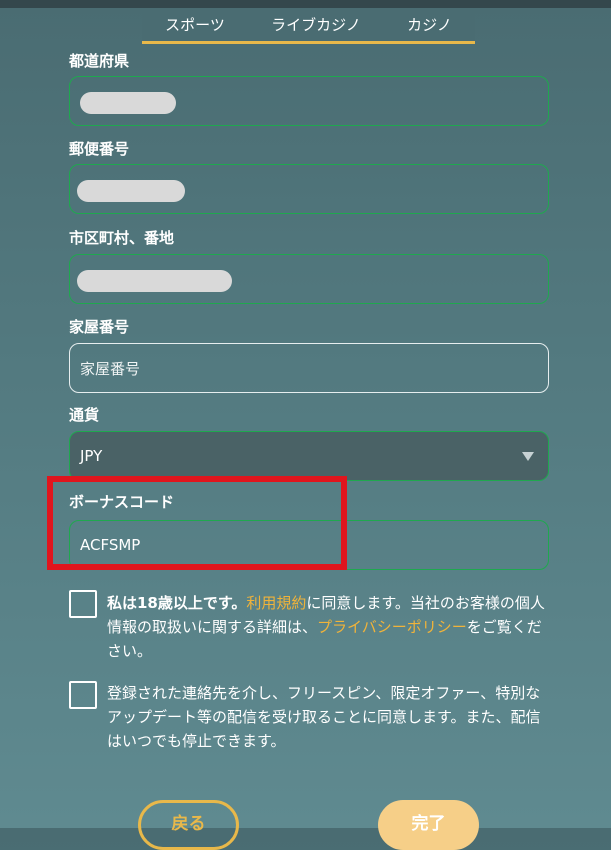 This screenshot has height=850, width=611. What do you see at coordinates (309, 101) in the screenshot?
I see `prefecture-field` at bounding box center [309, 101].